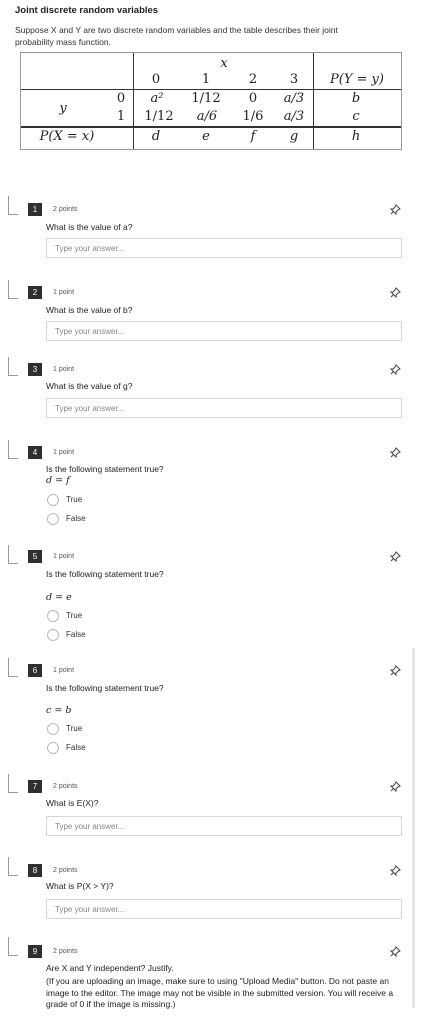 This screenshot has width=421, height=1024. Describe the element at coordinates (224, 63) in the screenshot. I see `x-label: x` at that location.